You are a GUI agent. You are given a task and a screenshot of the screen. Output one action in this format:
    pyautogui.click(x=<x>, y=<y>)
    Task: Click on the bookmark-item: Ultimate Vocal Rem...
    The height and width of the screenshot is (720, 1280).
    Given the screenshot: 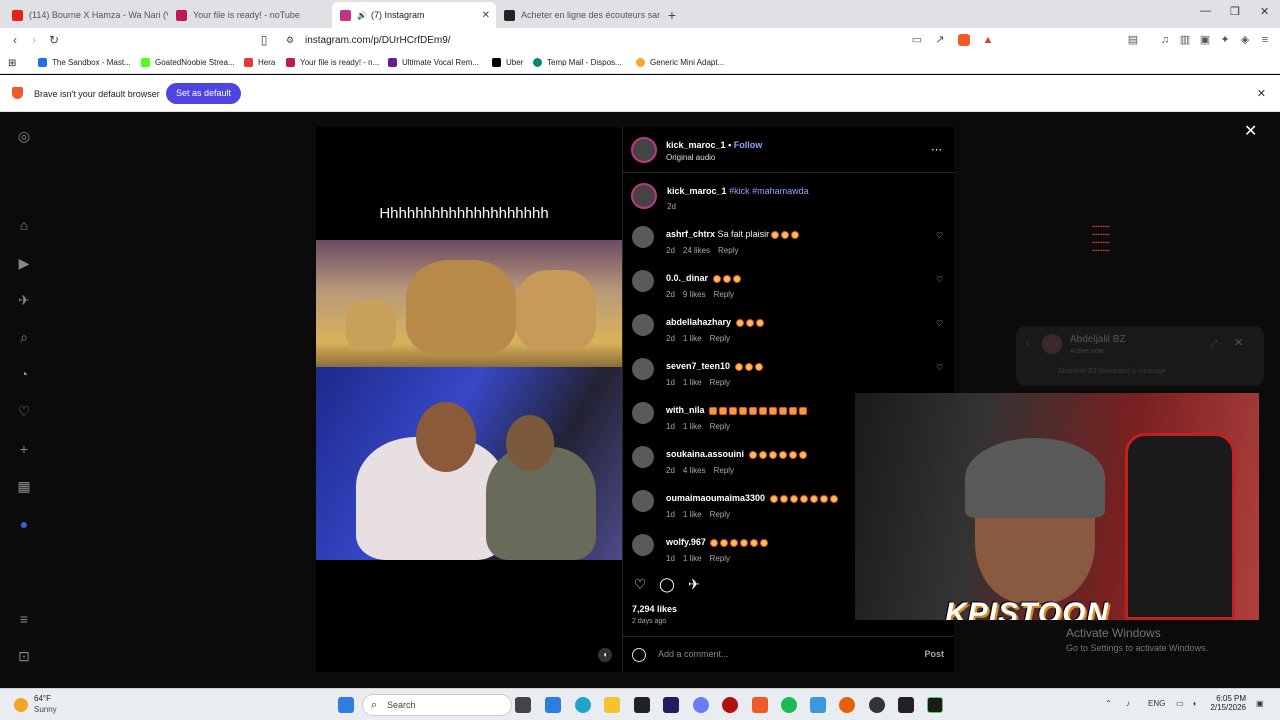 What is the action you would take?
    pyautogui.click(x=433, y=62)
    